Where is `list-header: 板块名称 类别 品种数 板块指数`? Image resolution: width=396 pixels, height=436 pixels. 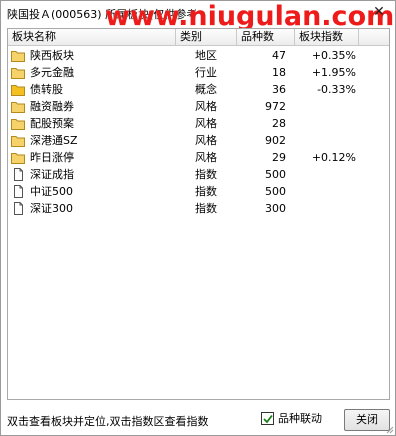 list-header: 板块名称 类别 品种数 板块指数 is located at coordinates (198, 37).